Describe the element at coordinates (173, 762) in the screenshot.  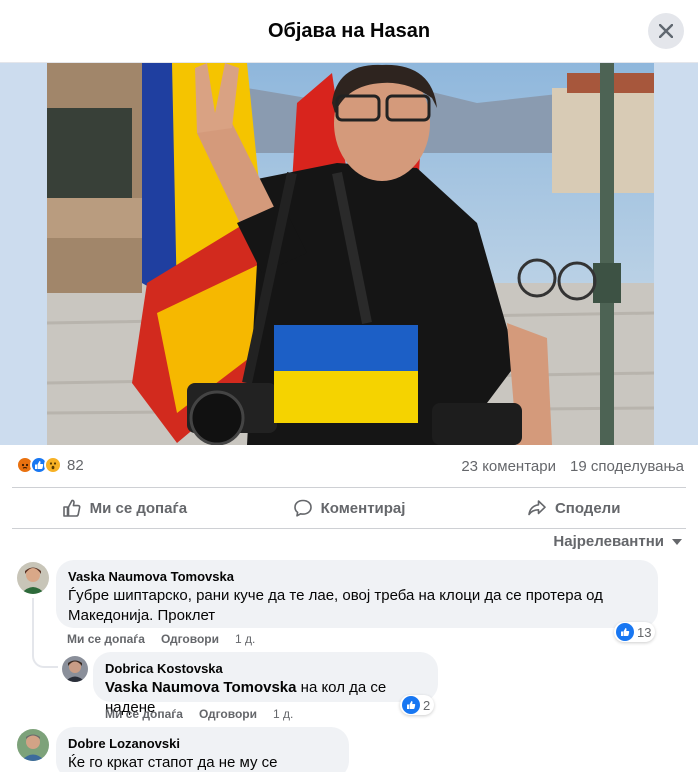
I see `comment-text: Ќе го кркат стапот да не му се секираш` at that location.